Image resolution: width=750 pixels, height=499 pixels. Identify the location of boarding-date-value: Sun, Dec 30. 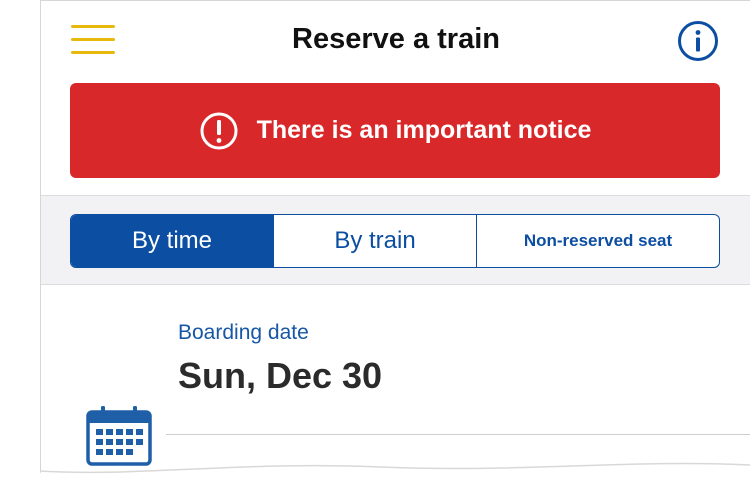
(280, 376).